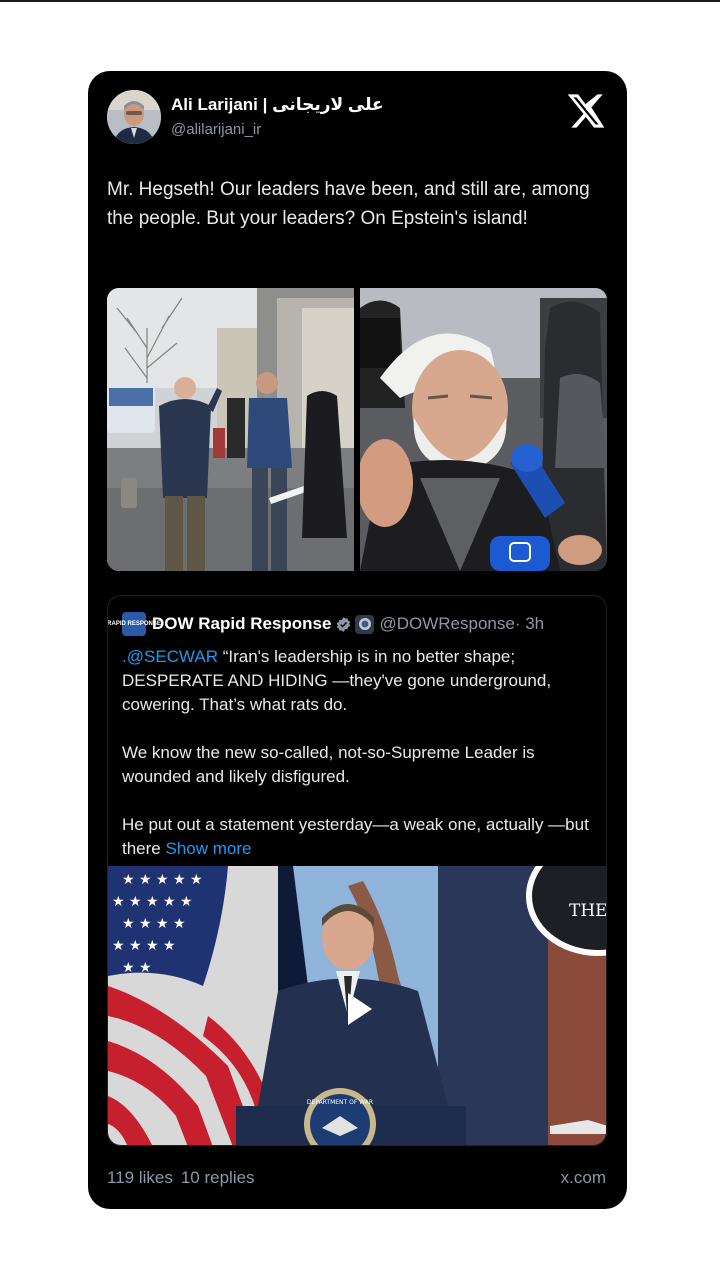  What do you see at coordinates (218, 1177) in the screenshot?
I see `replies-count: 10 replies` at bounding box center [218, 1177].